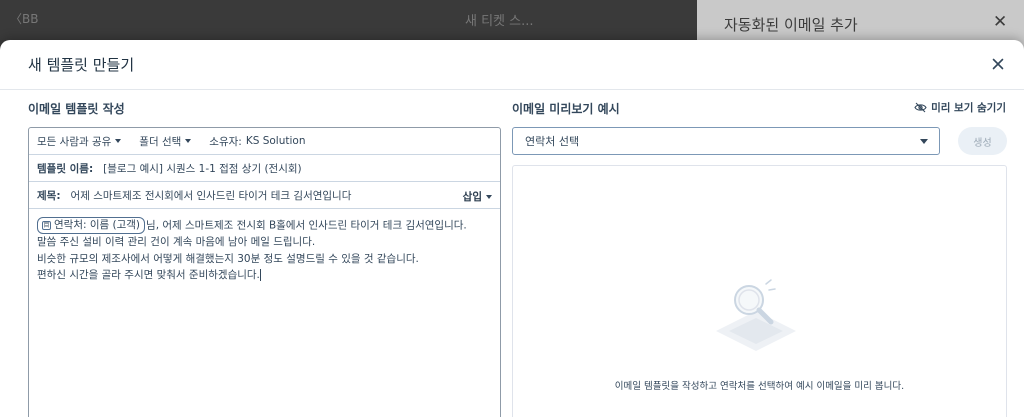 Image resolution: width=1024 pixels, height=417 pixels. Describe the element at coordinates (74, 141) in the screenshot. I see `share-label: 모든 사람과 공유` at that location.